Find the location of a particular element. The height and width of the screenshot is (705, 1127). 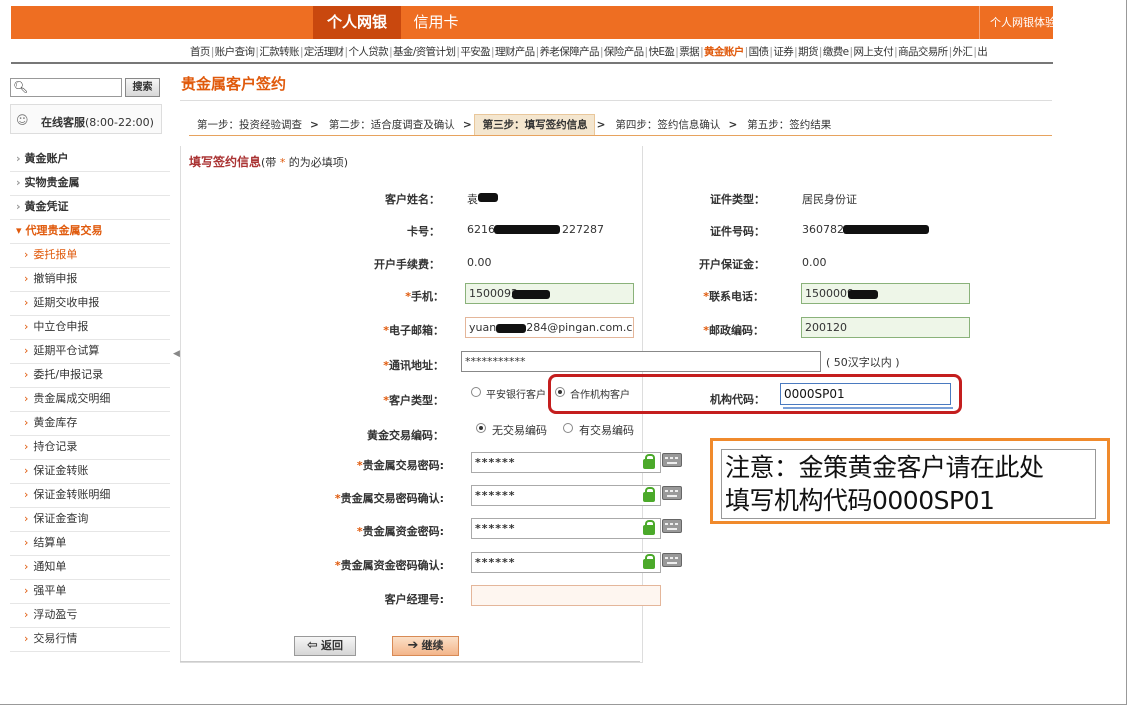

sidebar-item-label: 代理贵金属交易 is located at coordinates (64, 230).